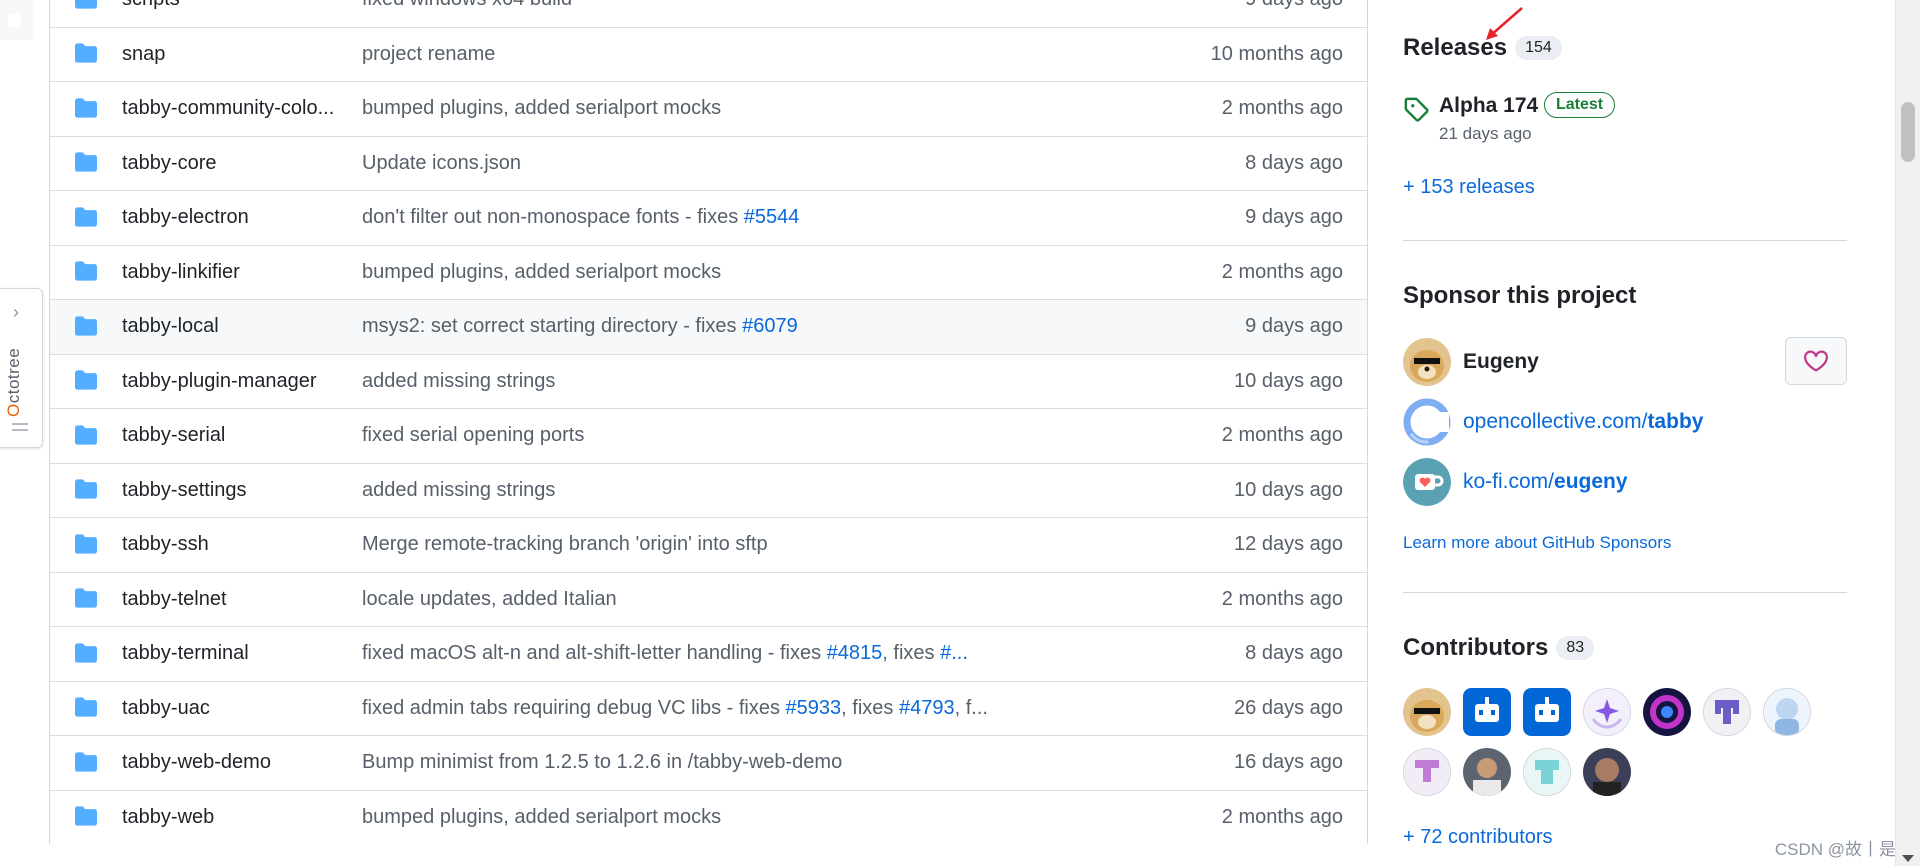 The width and height of the screenshot is (1920, 866). I want to click on scroll-down-arrow-icon, so click(1908, 858).